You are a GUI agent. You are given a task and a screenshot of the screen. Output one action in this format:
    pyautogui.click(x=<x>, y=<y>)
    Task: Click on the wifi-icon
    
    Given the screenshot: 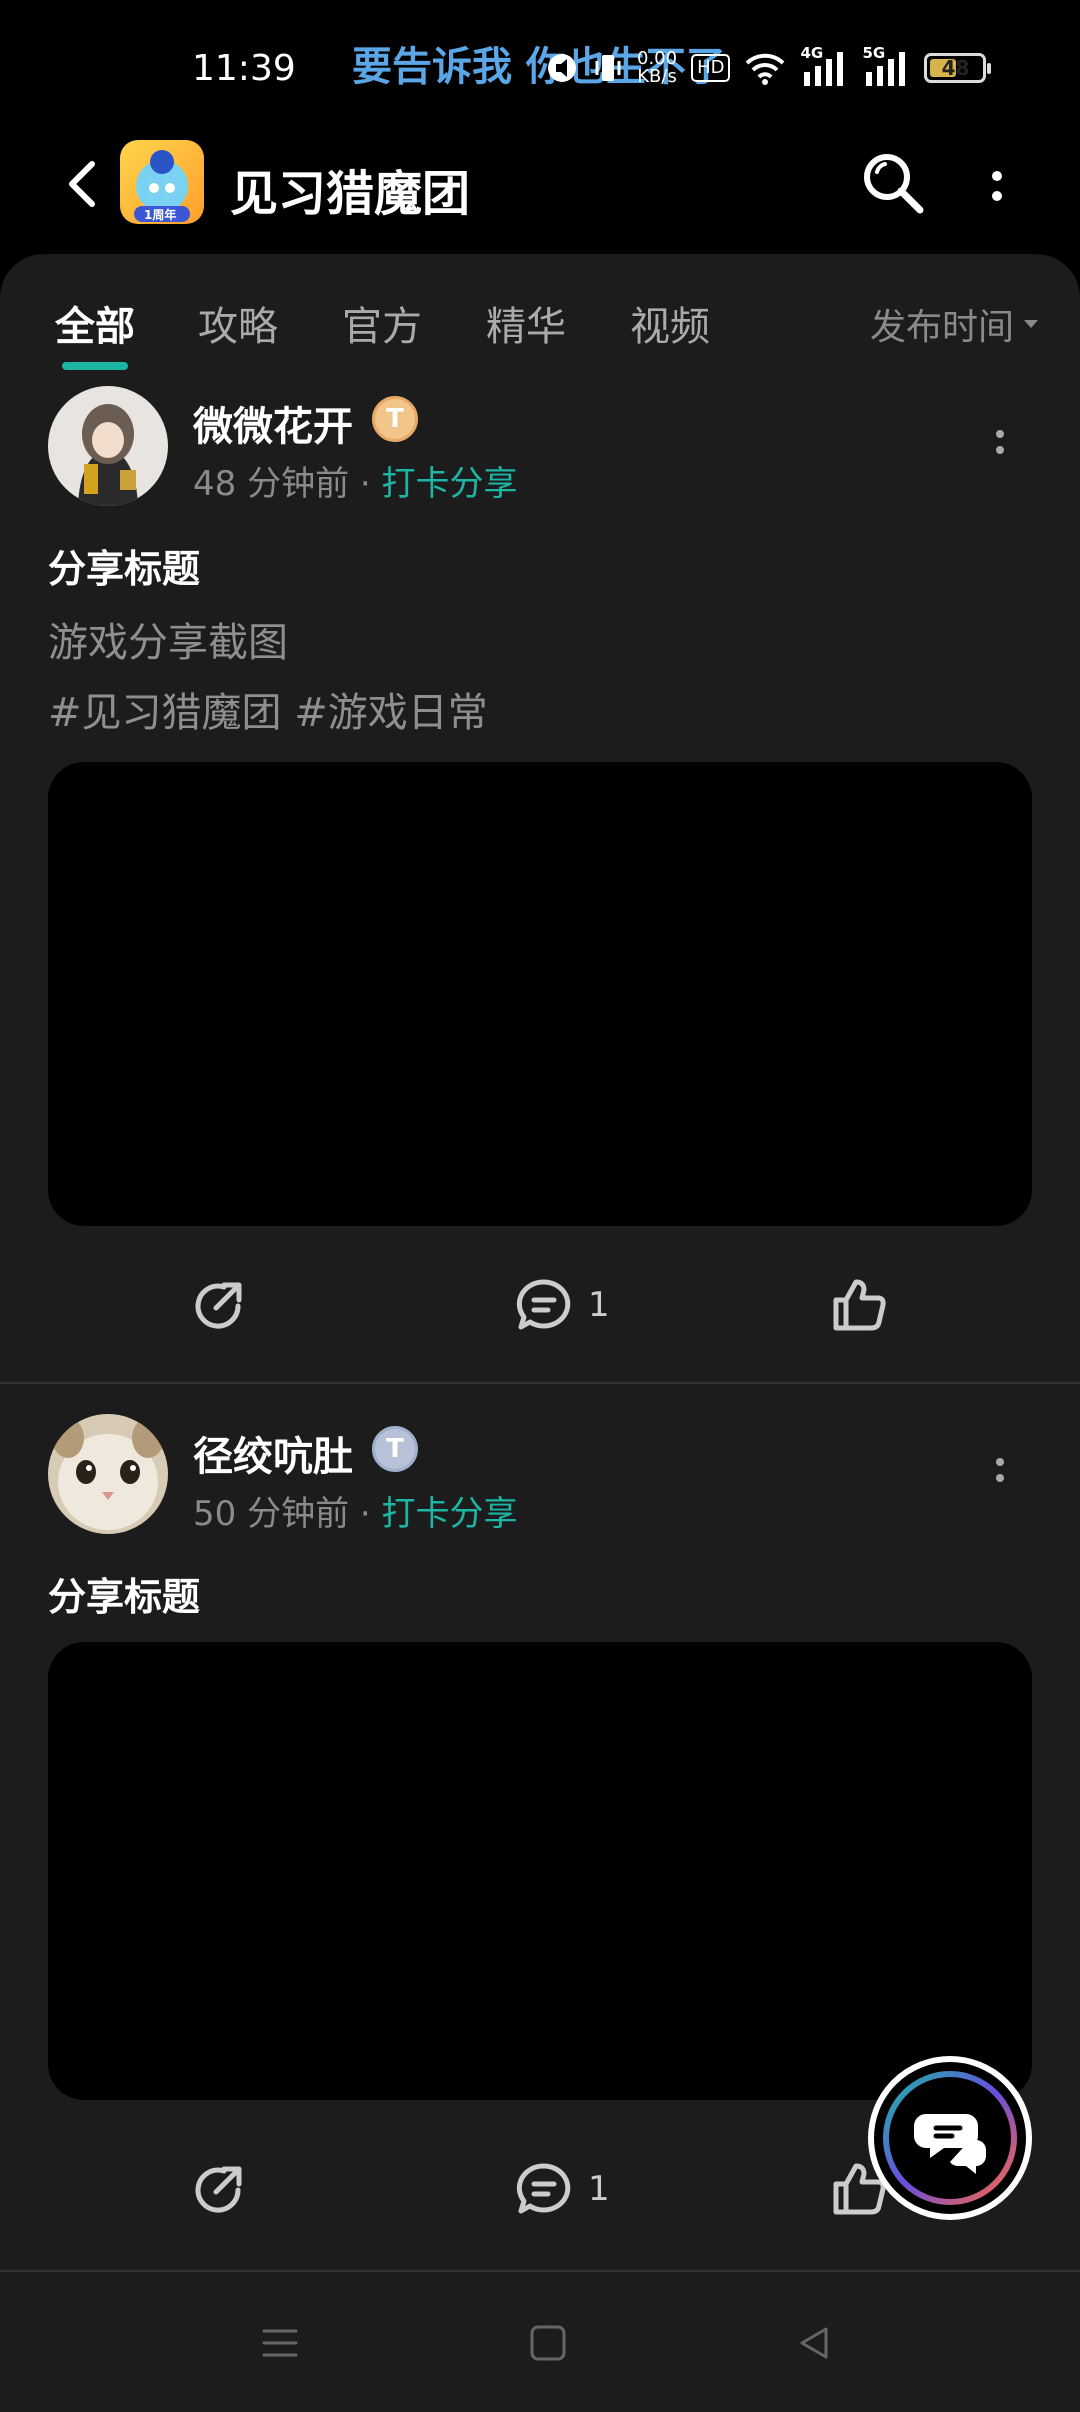 What is the action you would take?
    pyautogui.click(x=765, y=69)
    